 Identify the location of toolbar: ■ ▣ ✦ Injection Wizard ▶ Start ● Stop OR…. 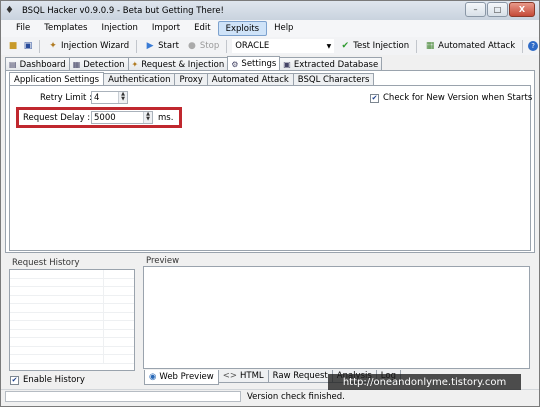
(270, 46).